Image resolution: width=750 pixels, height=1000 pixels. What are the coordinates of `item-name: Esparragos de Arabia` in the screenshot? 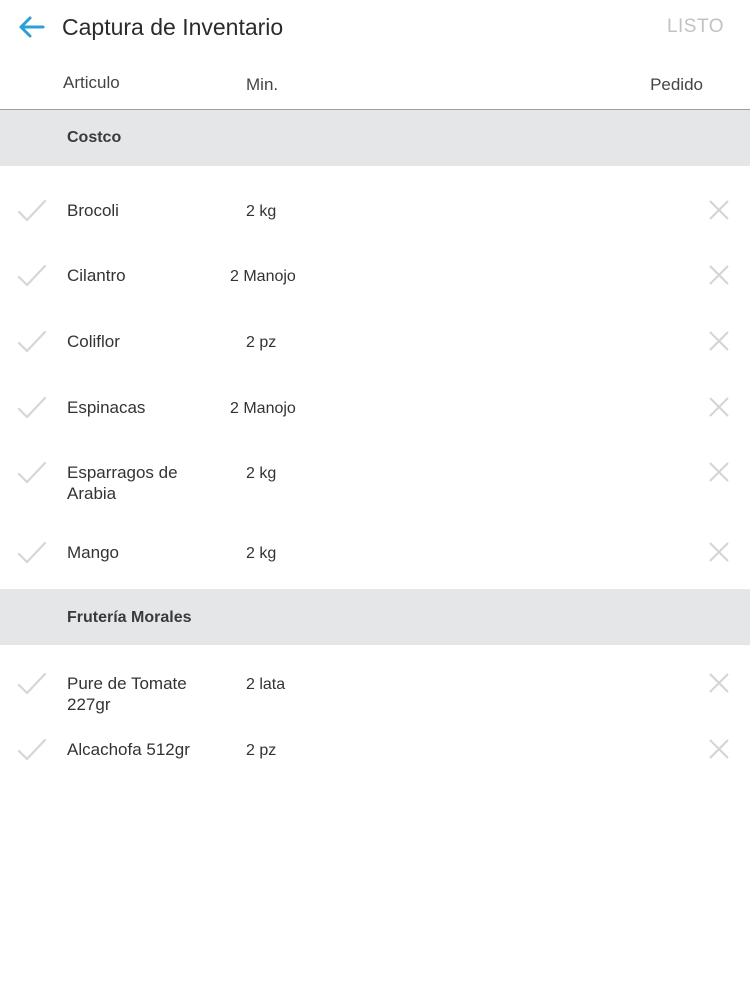 It's located at (122, 483).